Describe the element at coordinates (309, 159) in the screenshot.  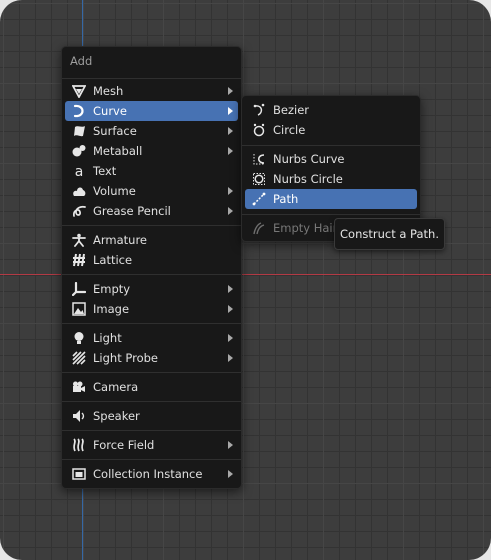
I see `menu-item-label: Nurbs Curve` at that location.